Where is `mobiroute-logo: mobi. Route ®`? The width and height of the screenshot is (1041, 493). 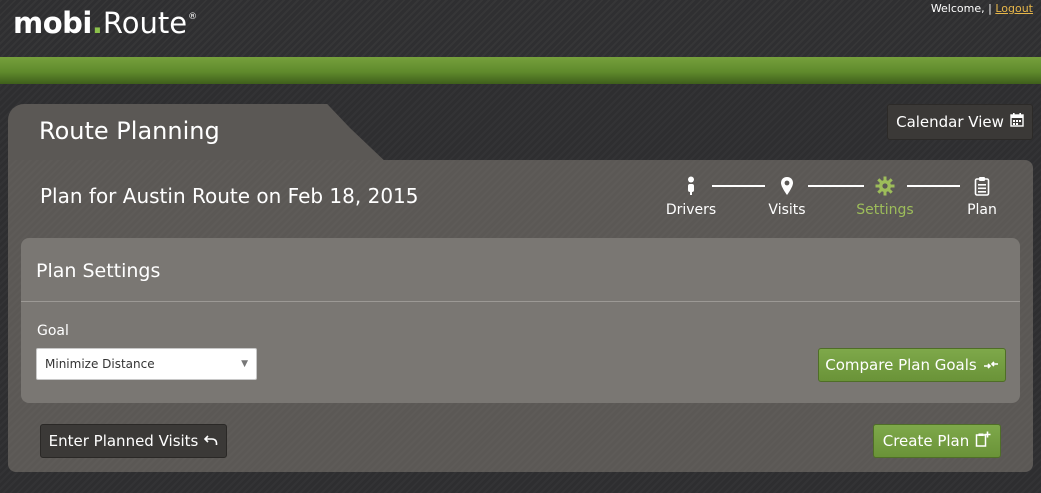 mobiroute-logo: mobi. Route ® is located at coordinates (105, 26).